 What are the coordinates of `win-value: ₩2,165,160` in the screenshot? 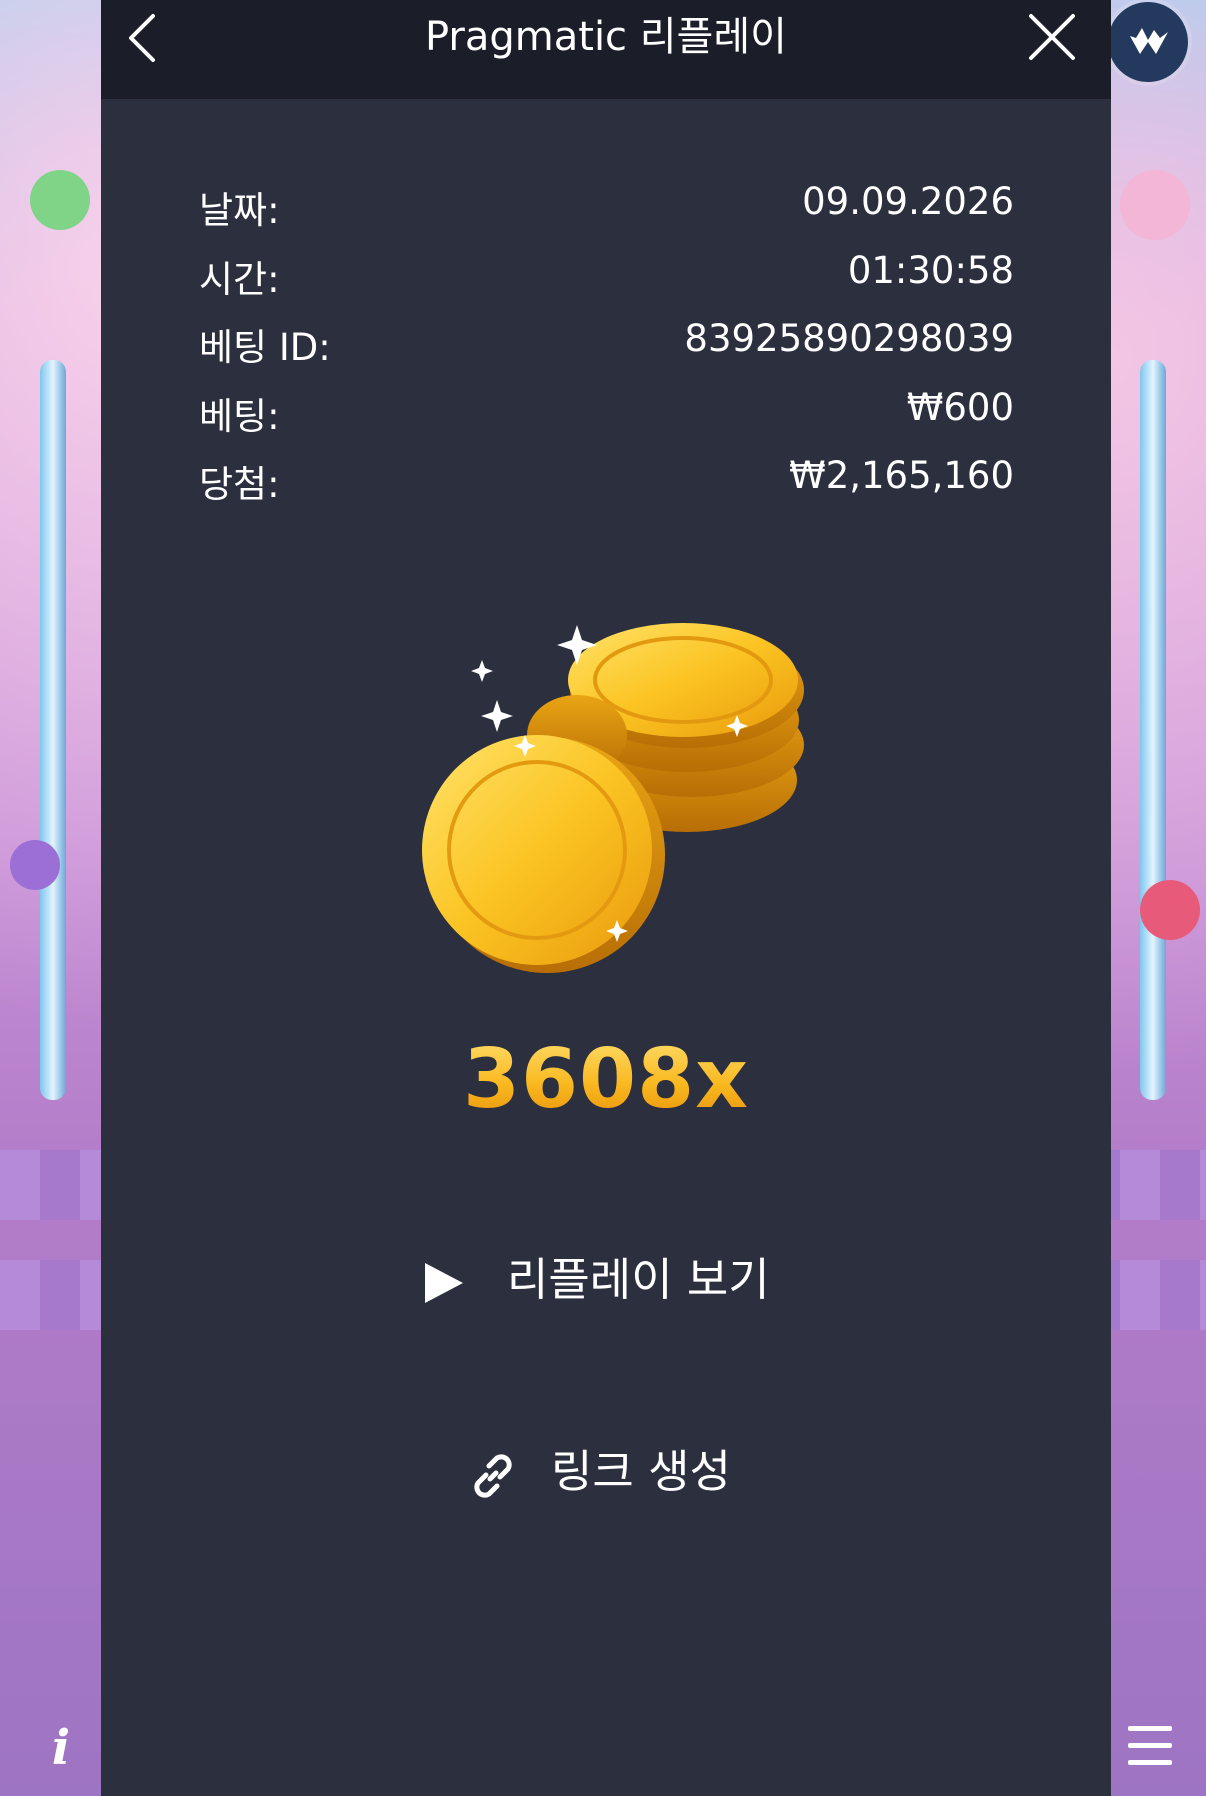 It's located at (901, 475).